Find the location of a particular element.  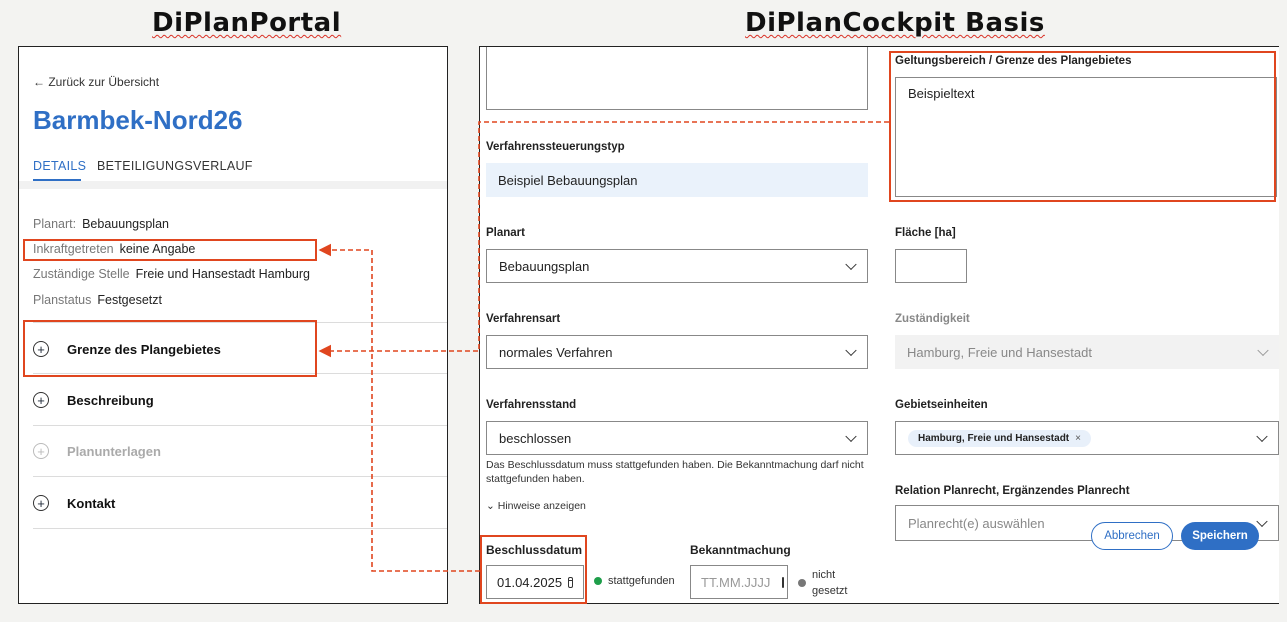

beschlussdatum-status: stattgefunden is located at coordinates (634, 581).